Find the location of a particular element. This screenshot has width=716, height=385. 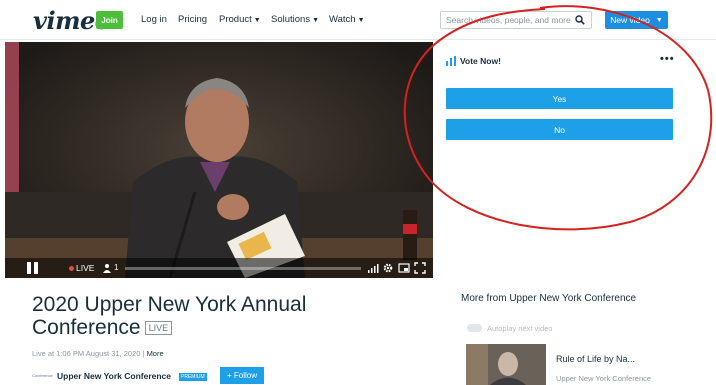

more-link: More is located at coordinates (155, 353).